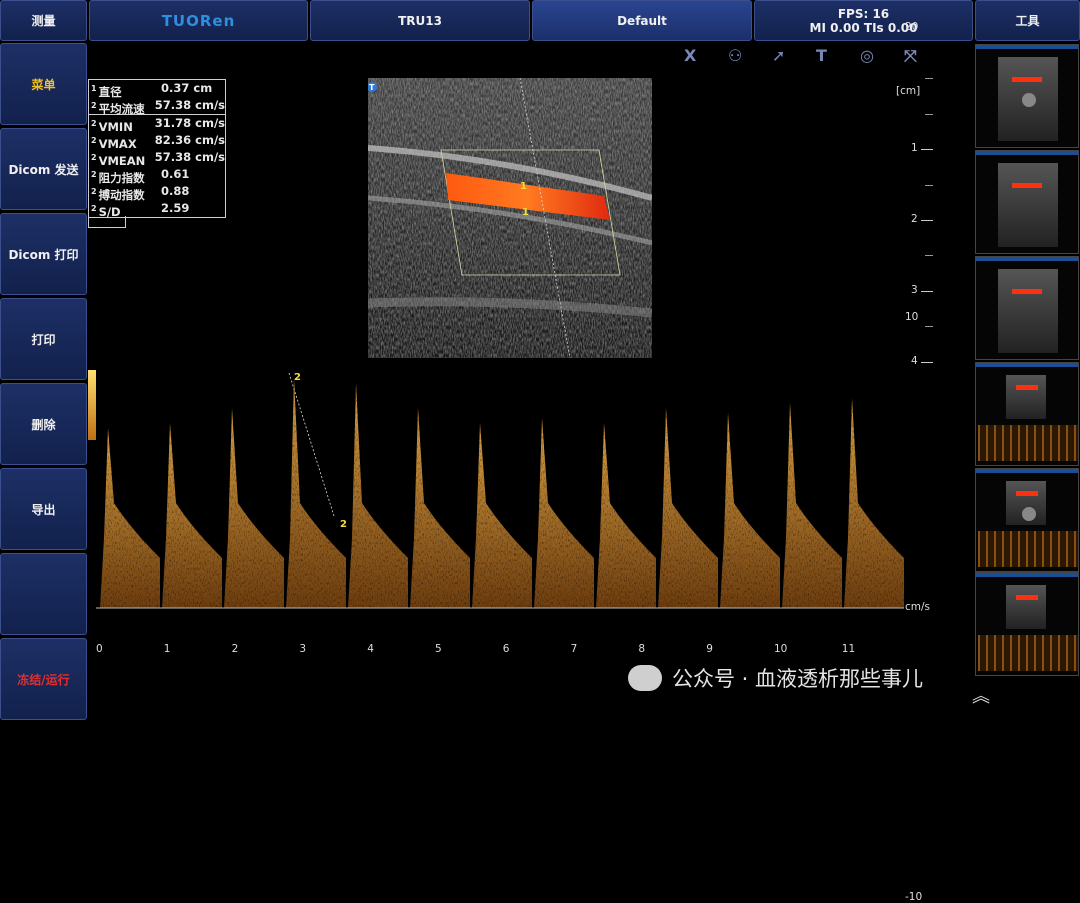  I want to click on probe-orientation-letter: T, so click(372, 87).